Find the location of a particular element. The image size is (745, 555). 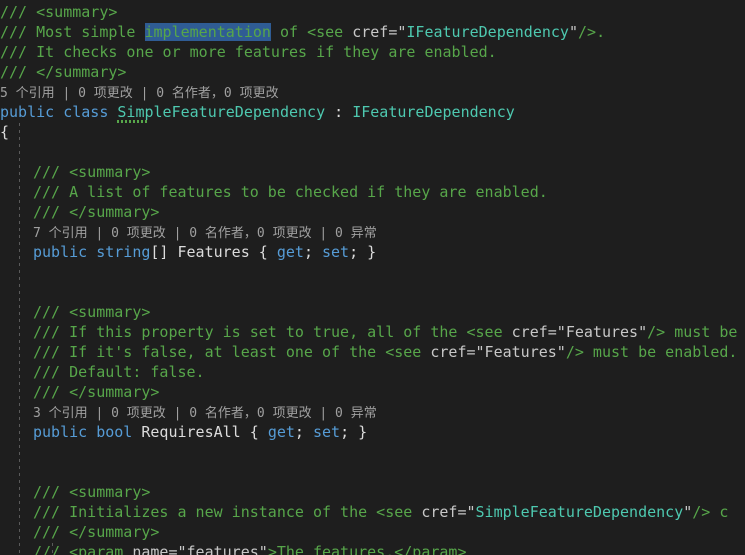

param-name-features: features is located at coordinates (222, 549).